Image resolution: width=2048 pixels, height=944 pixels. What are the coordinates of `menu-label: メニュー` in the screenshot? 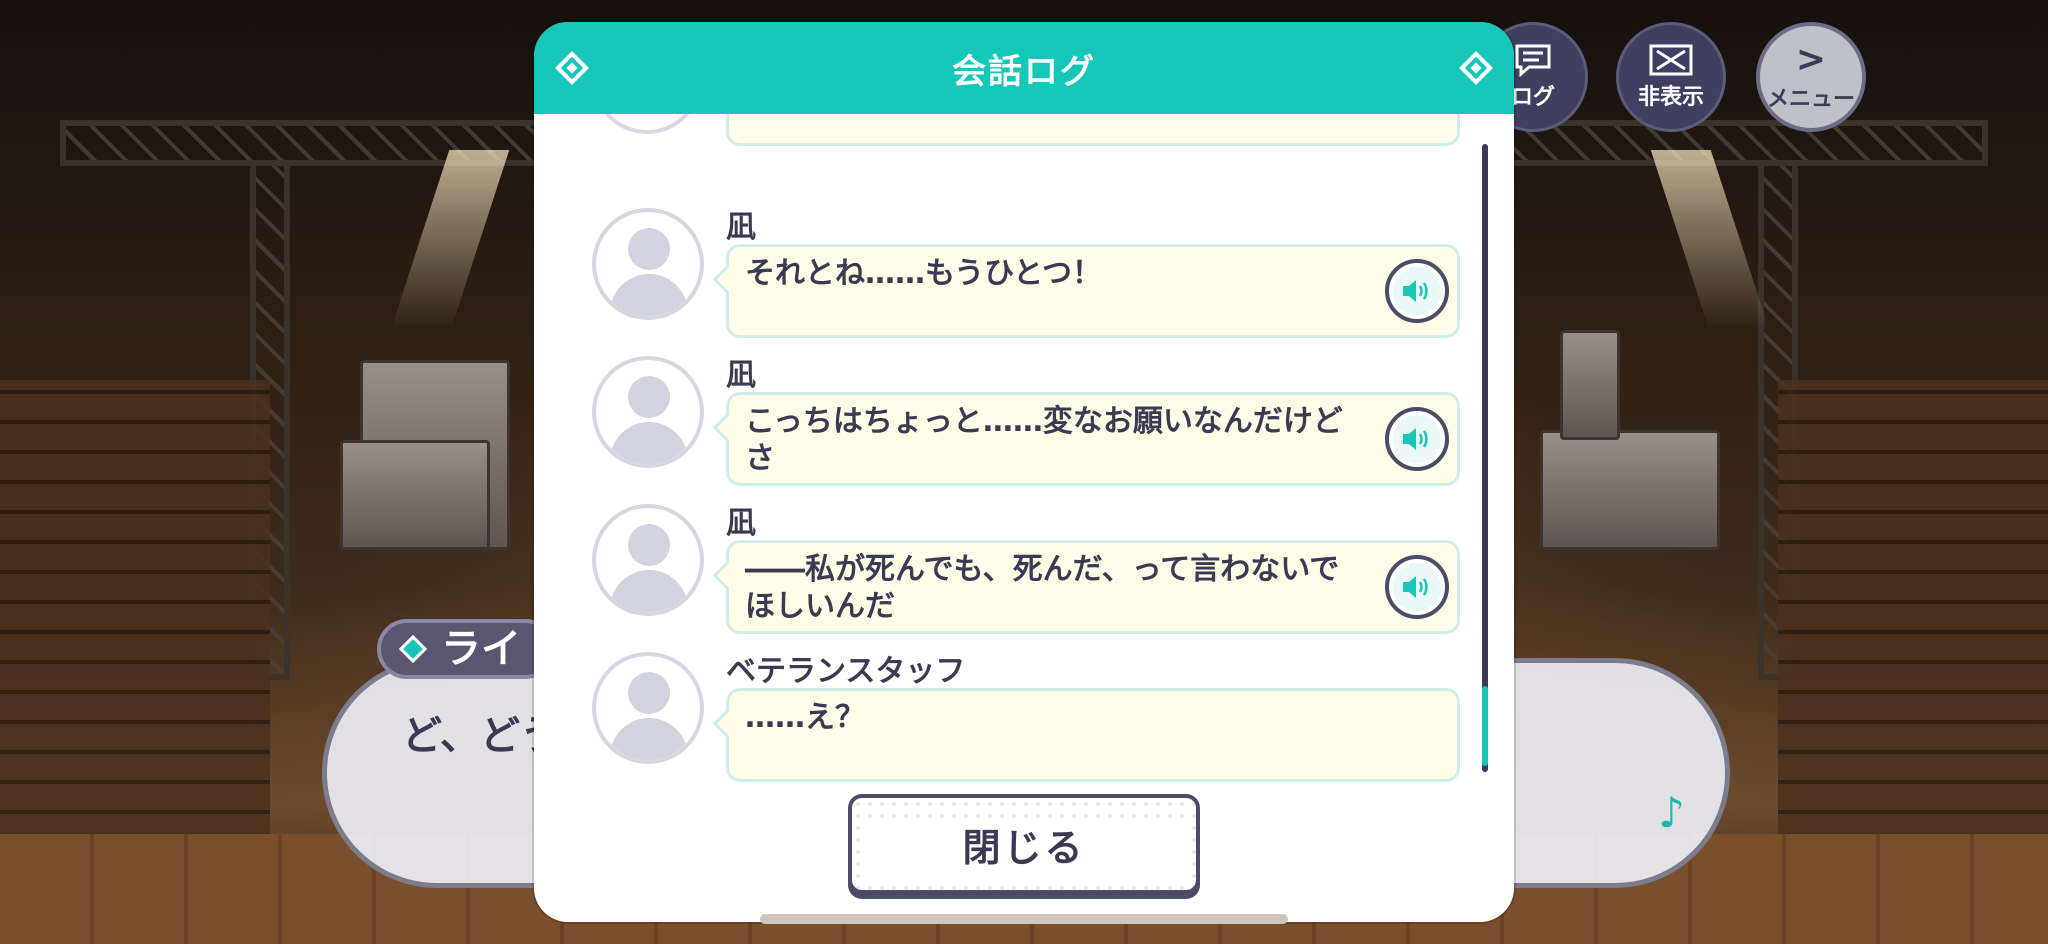 It's located at (1810, 99).